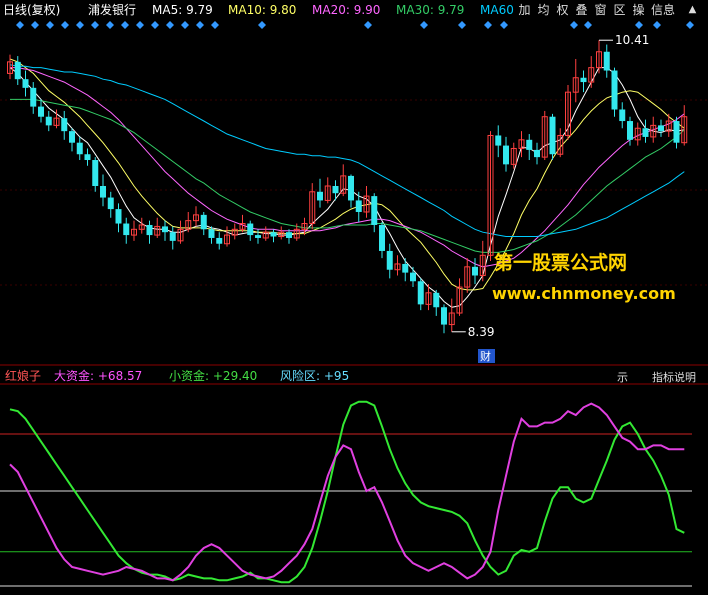 The width and height of the screenshot is (708, 595). What do you see at coordinates (32, 10) in the screenshot?
I see `period-label: 日线(复权)` at bounding box center [32, 10].